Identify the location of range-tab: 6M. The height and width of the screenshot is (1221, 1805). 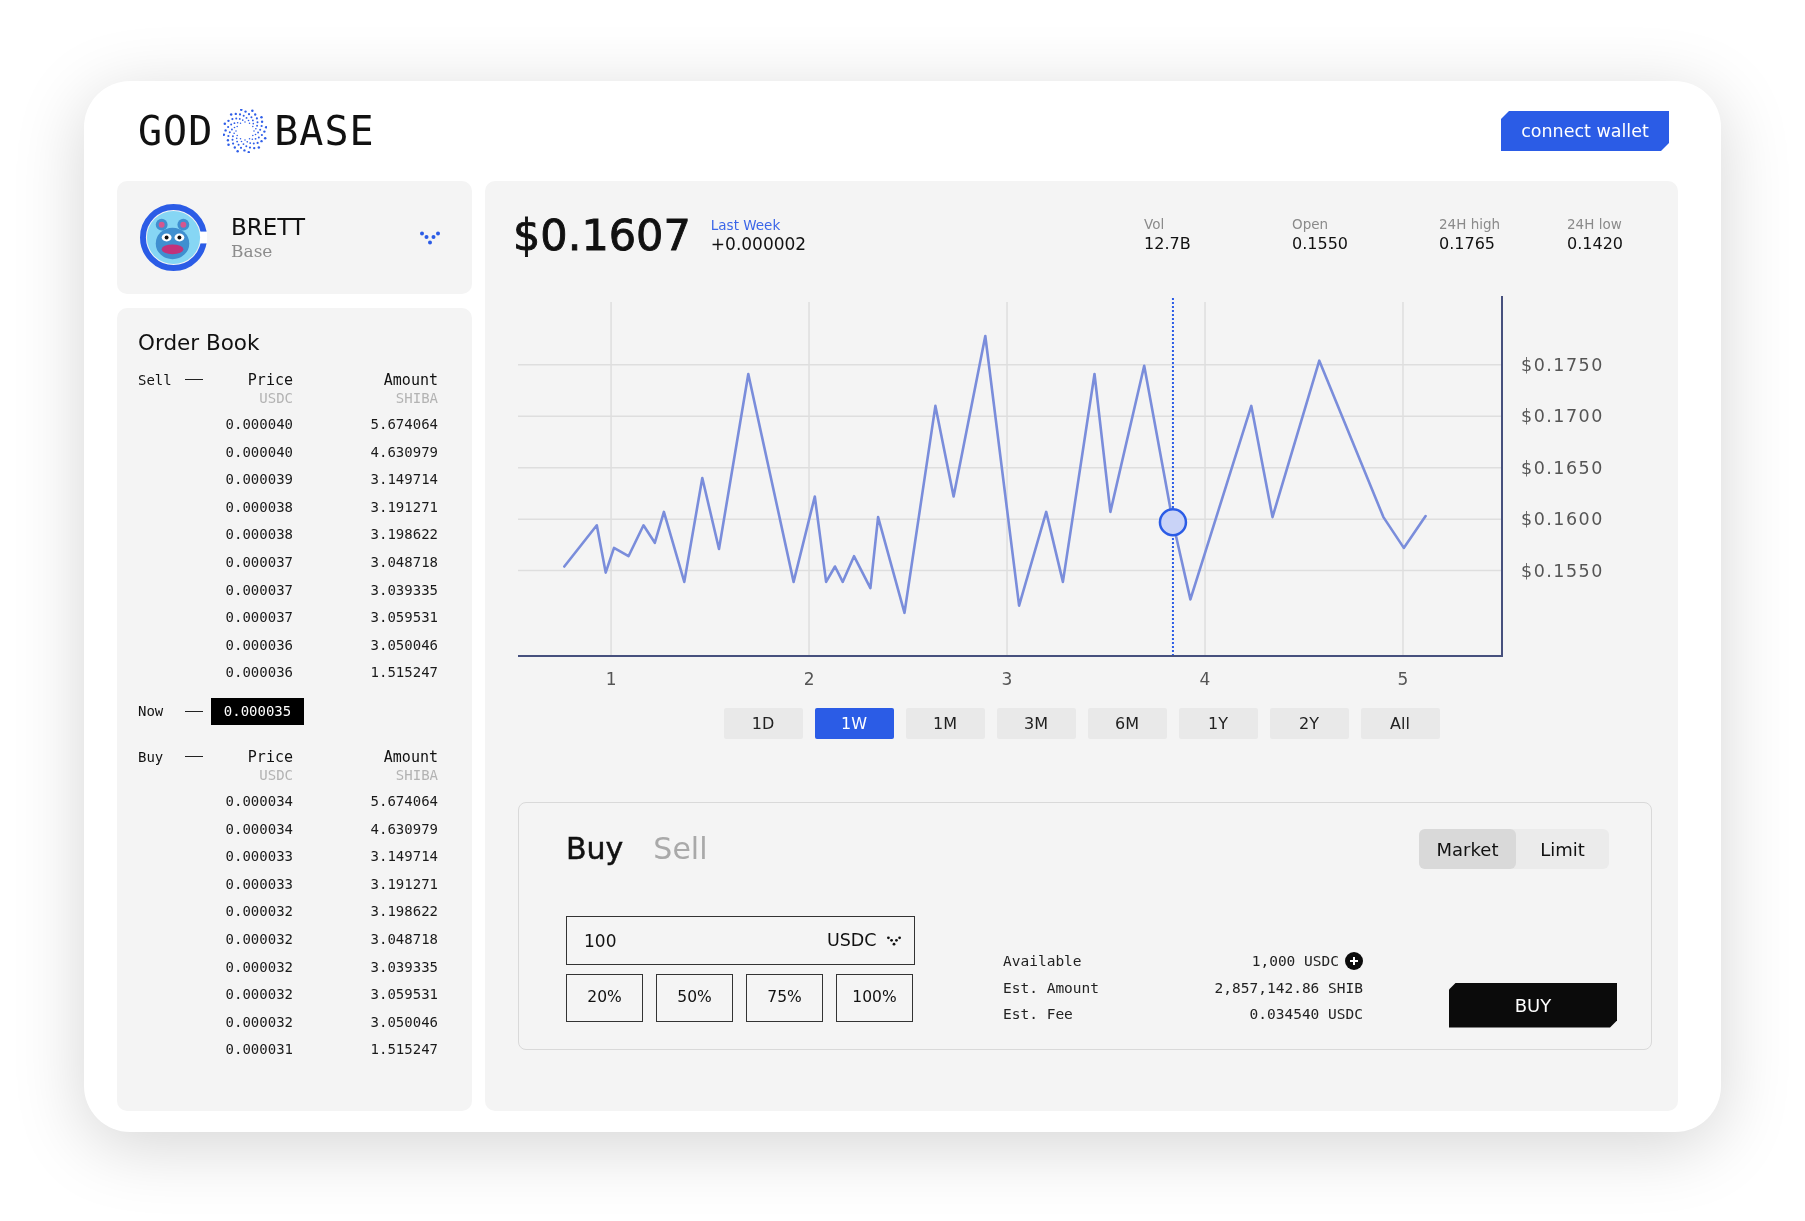
(1127, 723).